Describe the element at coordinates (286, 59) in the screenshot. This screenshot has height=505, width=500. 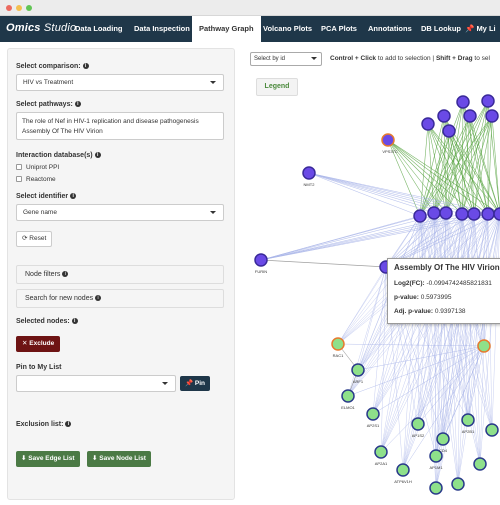
I see `select-by-id-dropdown: Select by id` at that location.